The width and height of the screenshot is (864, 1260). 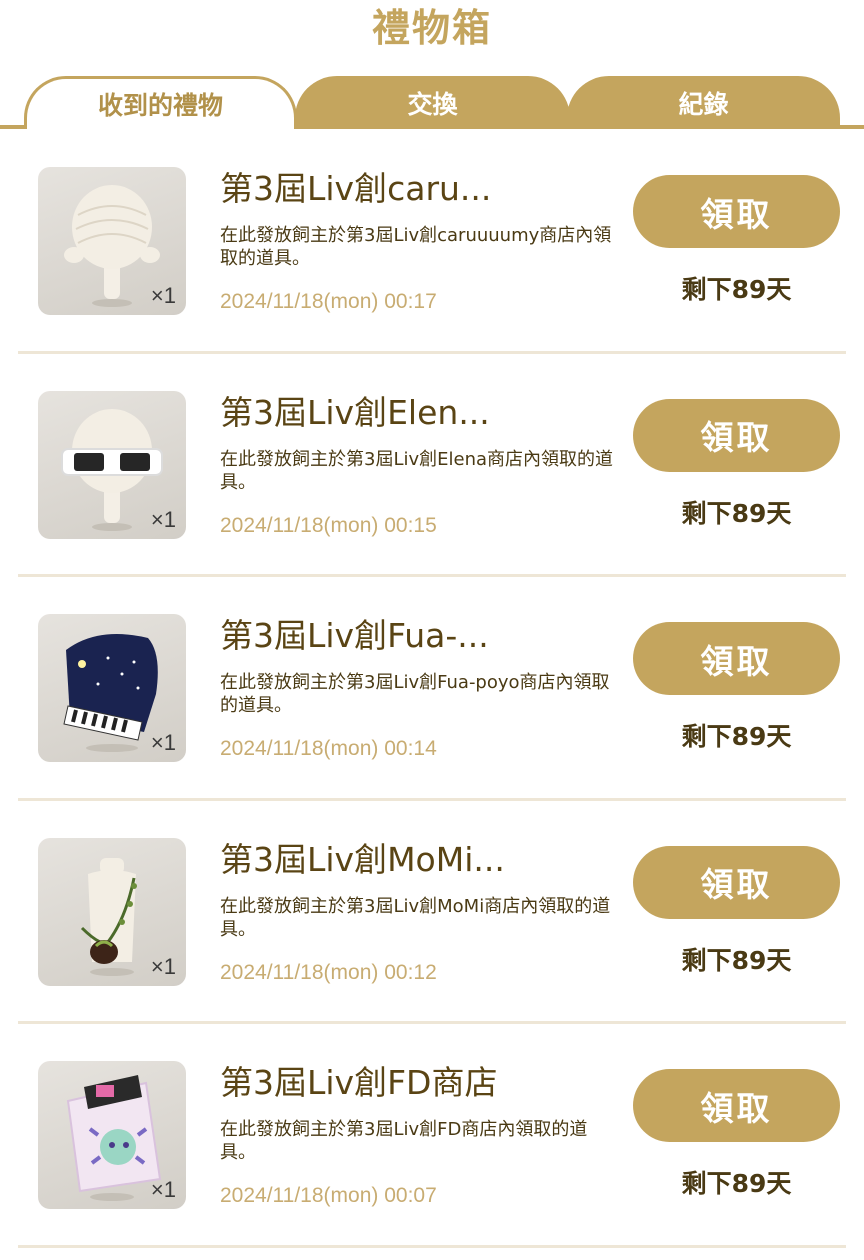 I want to click on row-divider, so click(x=432, y=1246).